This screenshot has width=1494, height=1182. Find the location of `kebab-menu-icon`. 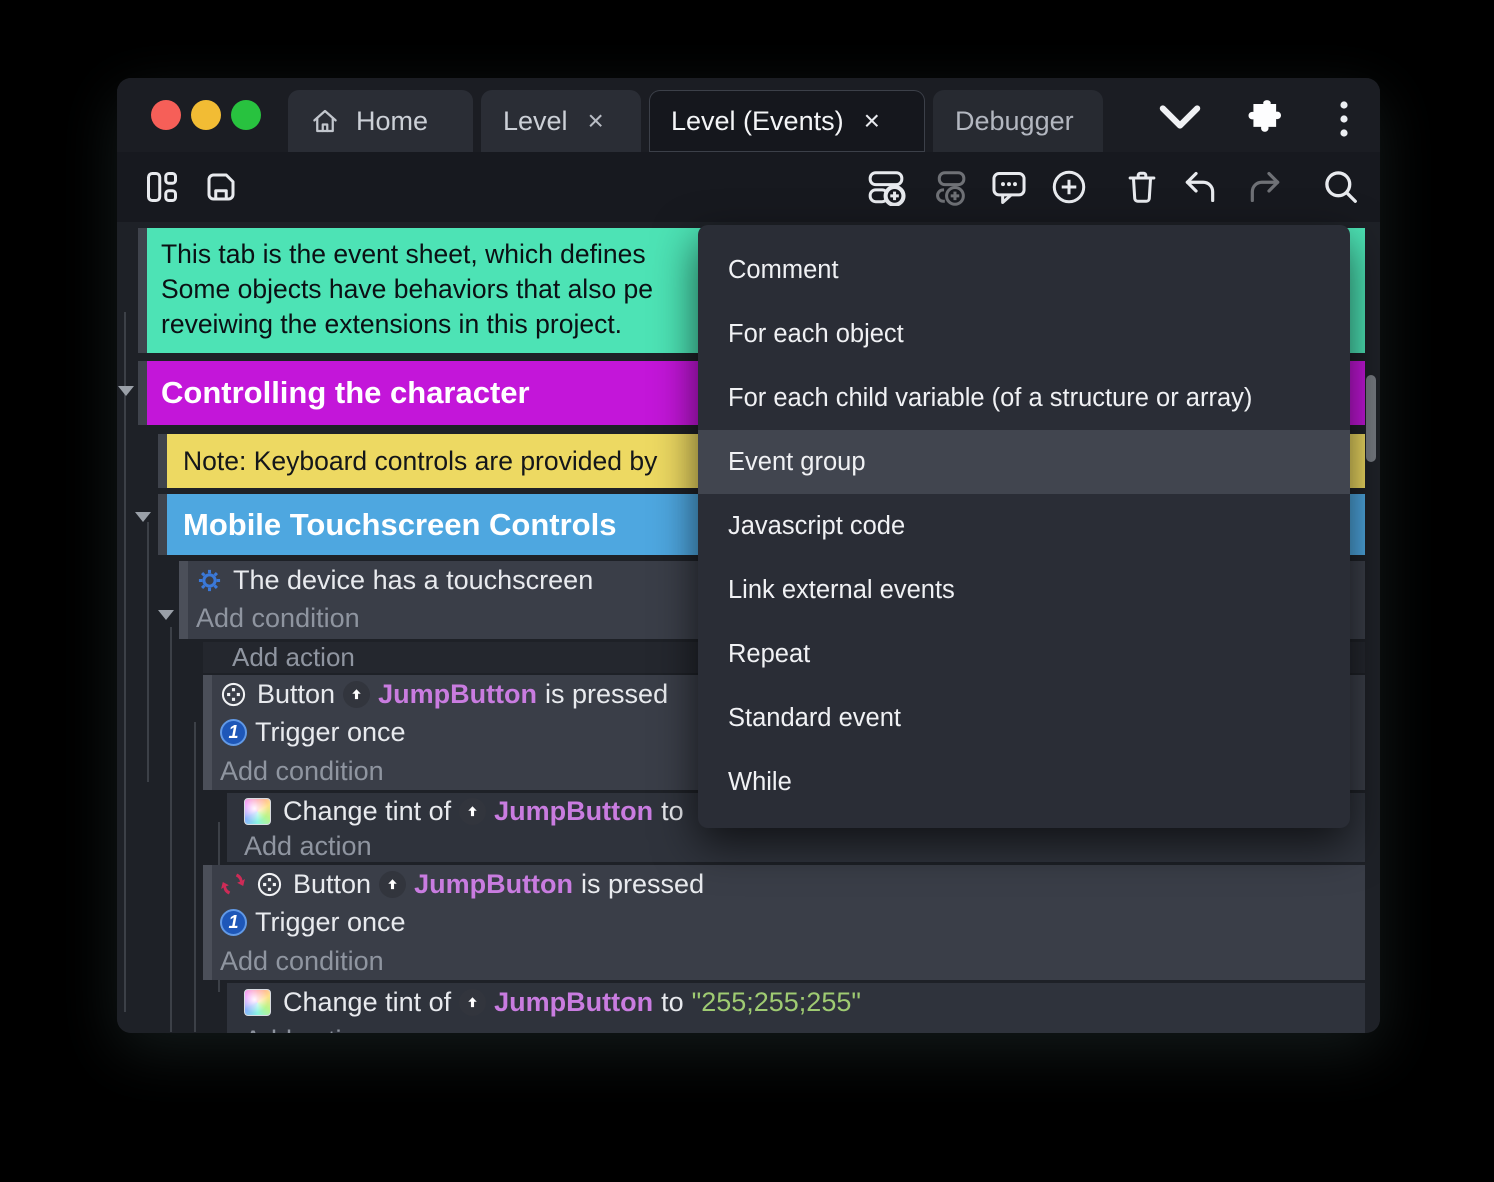

kebab-menu-icon is located at coordinates (1344, 119).